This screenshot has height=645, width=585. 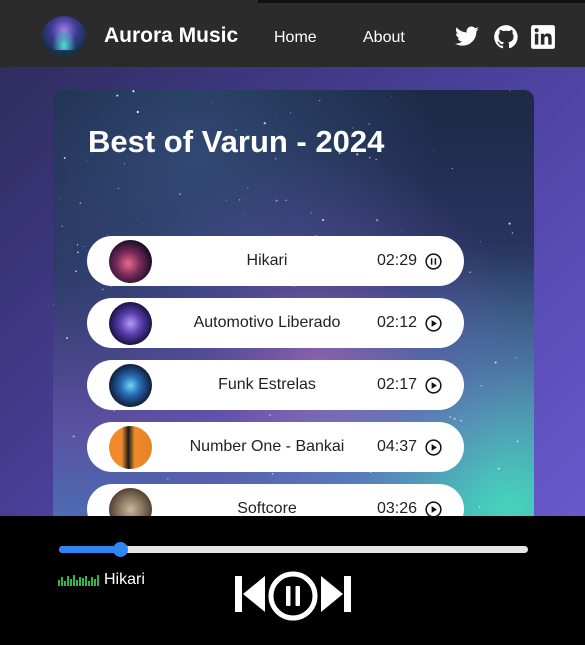 I want to click on seek-handle, so click(x=120, y=549).